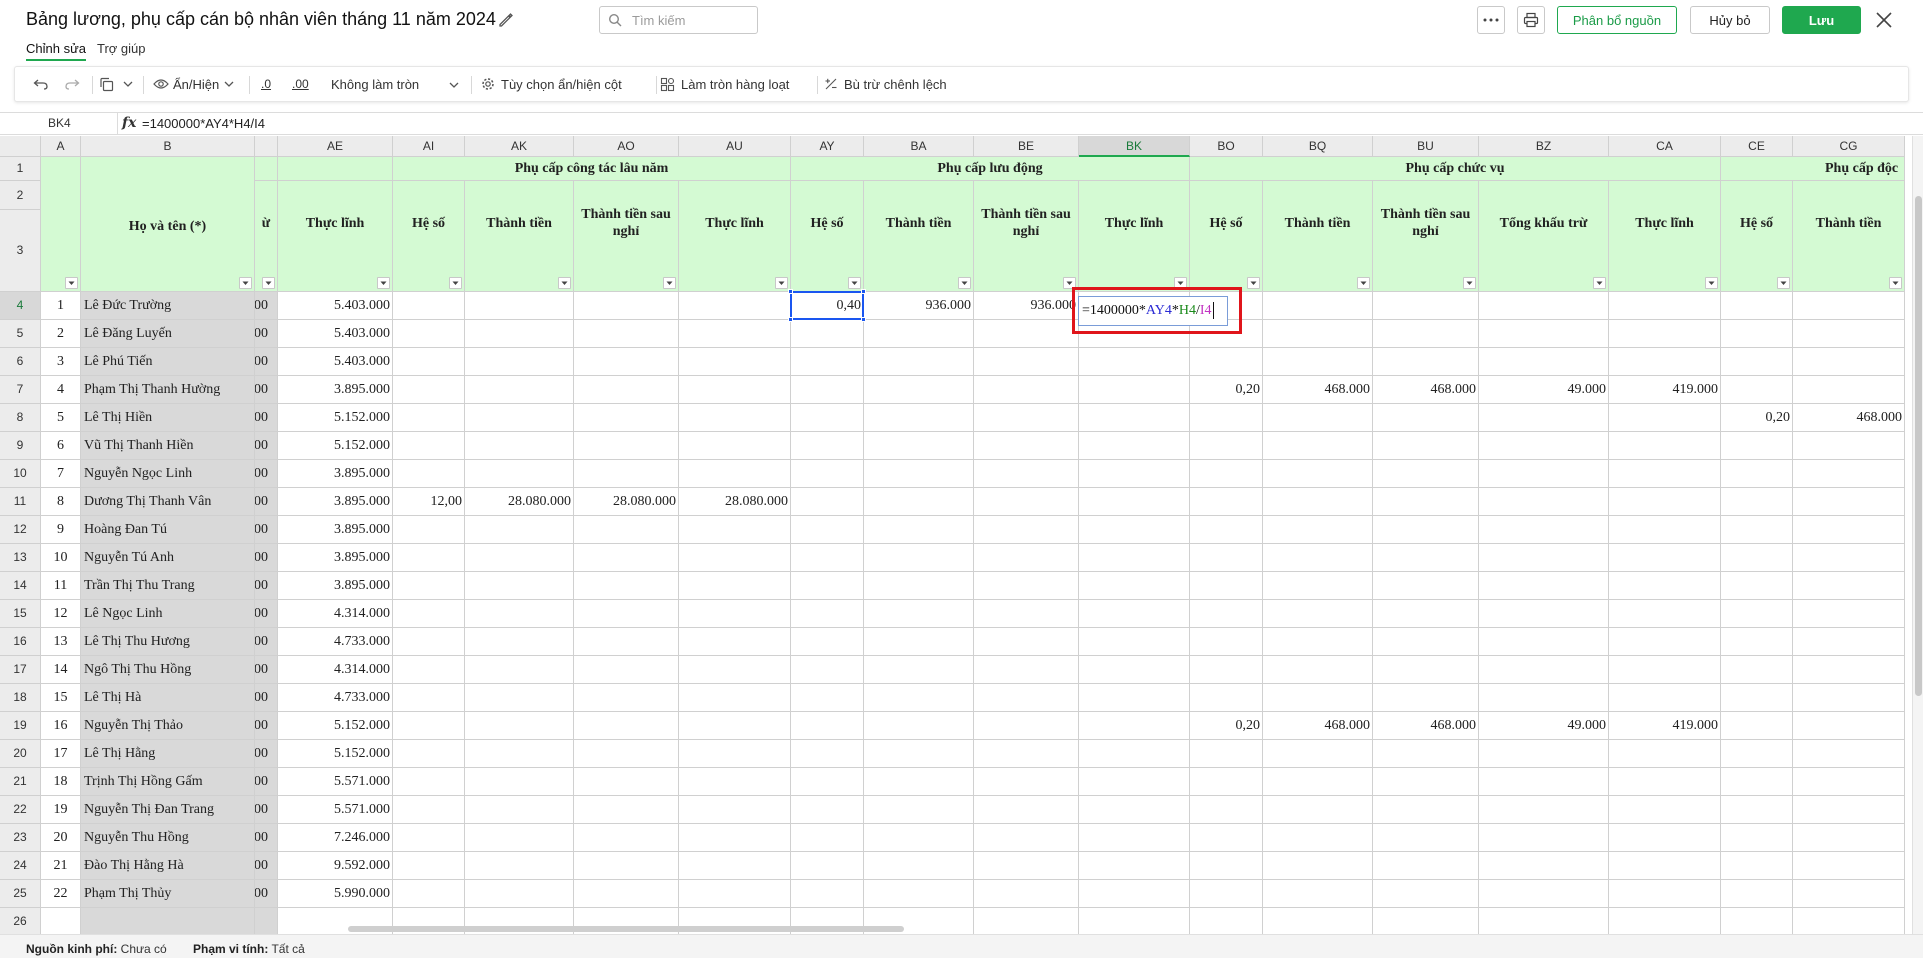  I want to click on cell-stt: 13, so click(61, 642).